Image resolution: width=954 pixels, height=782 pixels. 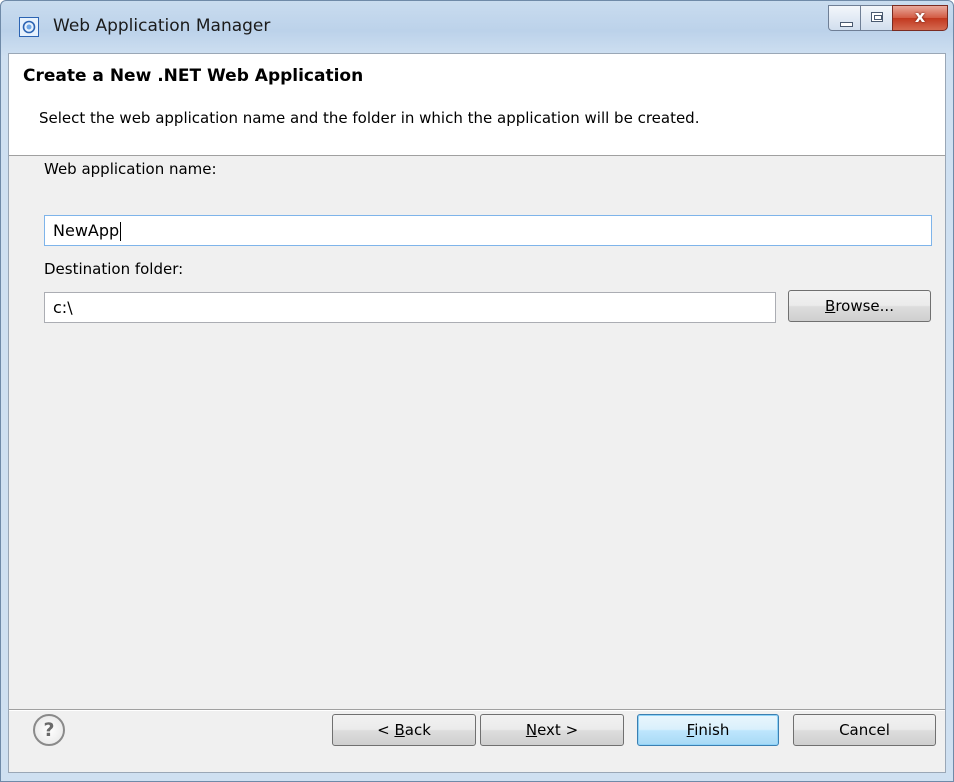 I want to click on back-prefix: <, so click(x=386, y=730).